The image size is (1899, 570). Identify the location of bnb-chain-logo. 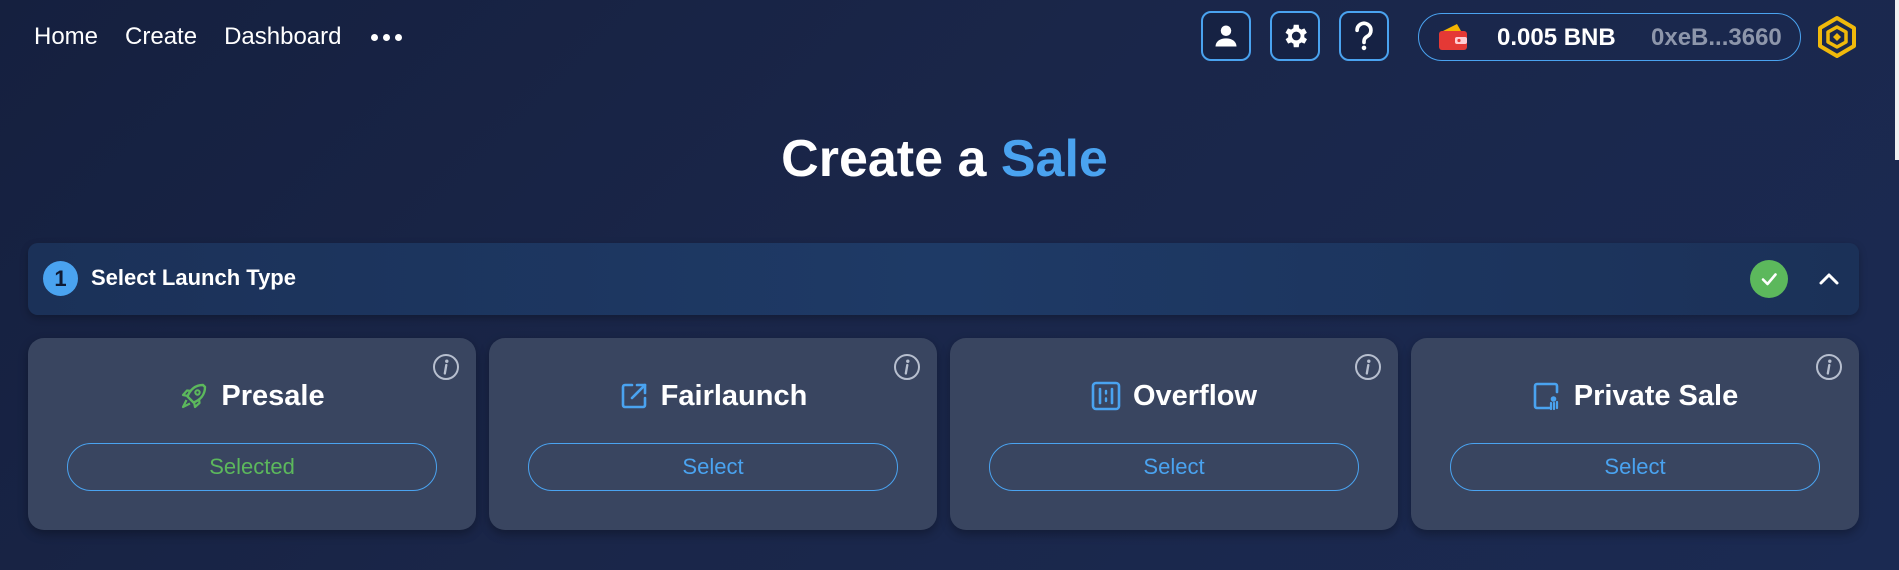
(1837, 37).